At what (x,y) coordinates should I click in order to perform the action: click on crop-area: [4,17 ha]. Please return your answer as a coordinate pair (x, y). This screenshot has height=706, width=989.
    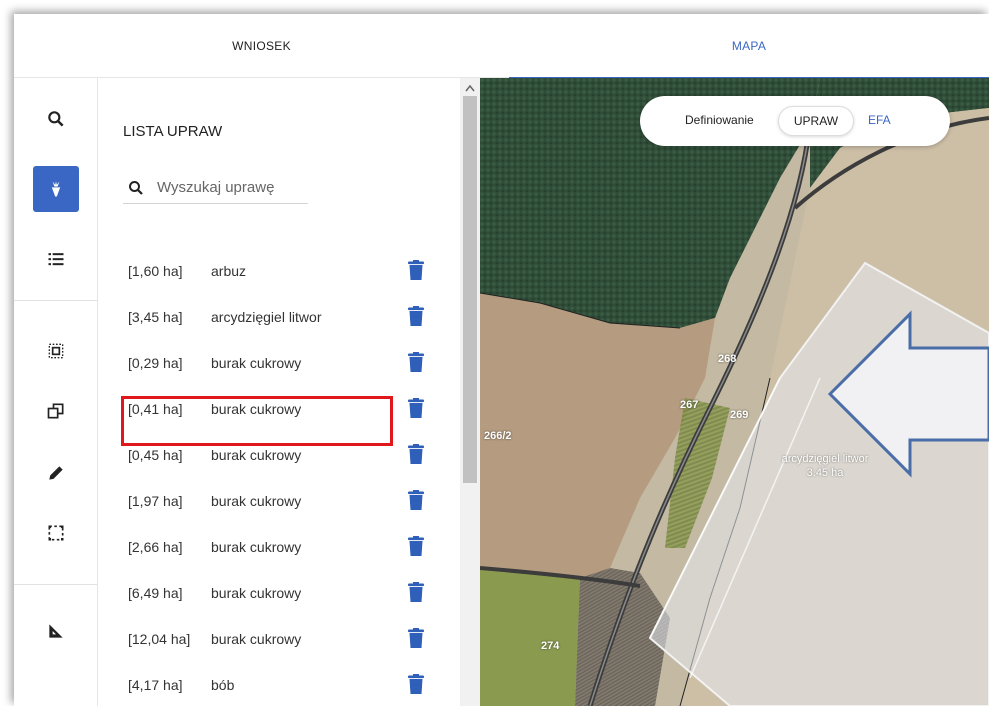
    Looking at the image, I should click on (155, 685).